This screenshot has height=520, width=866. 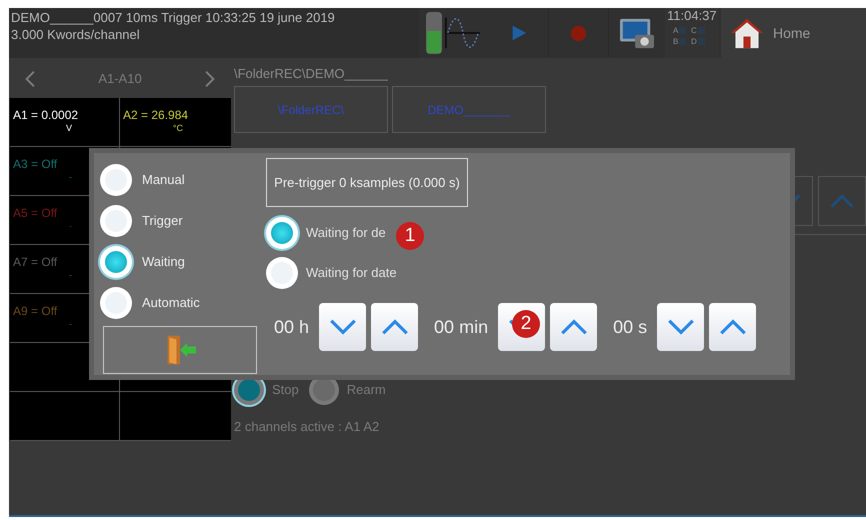 I want to click on channel-unit: °C, so click(x=177, y=128).